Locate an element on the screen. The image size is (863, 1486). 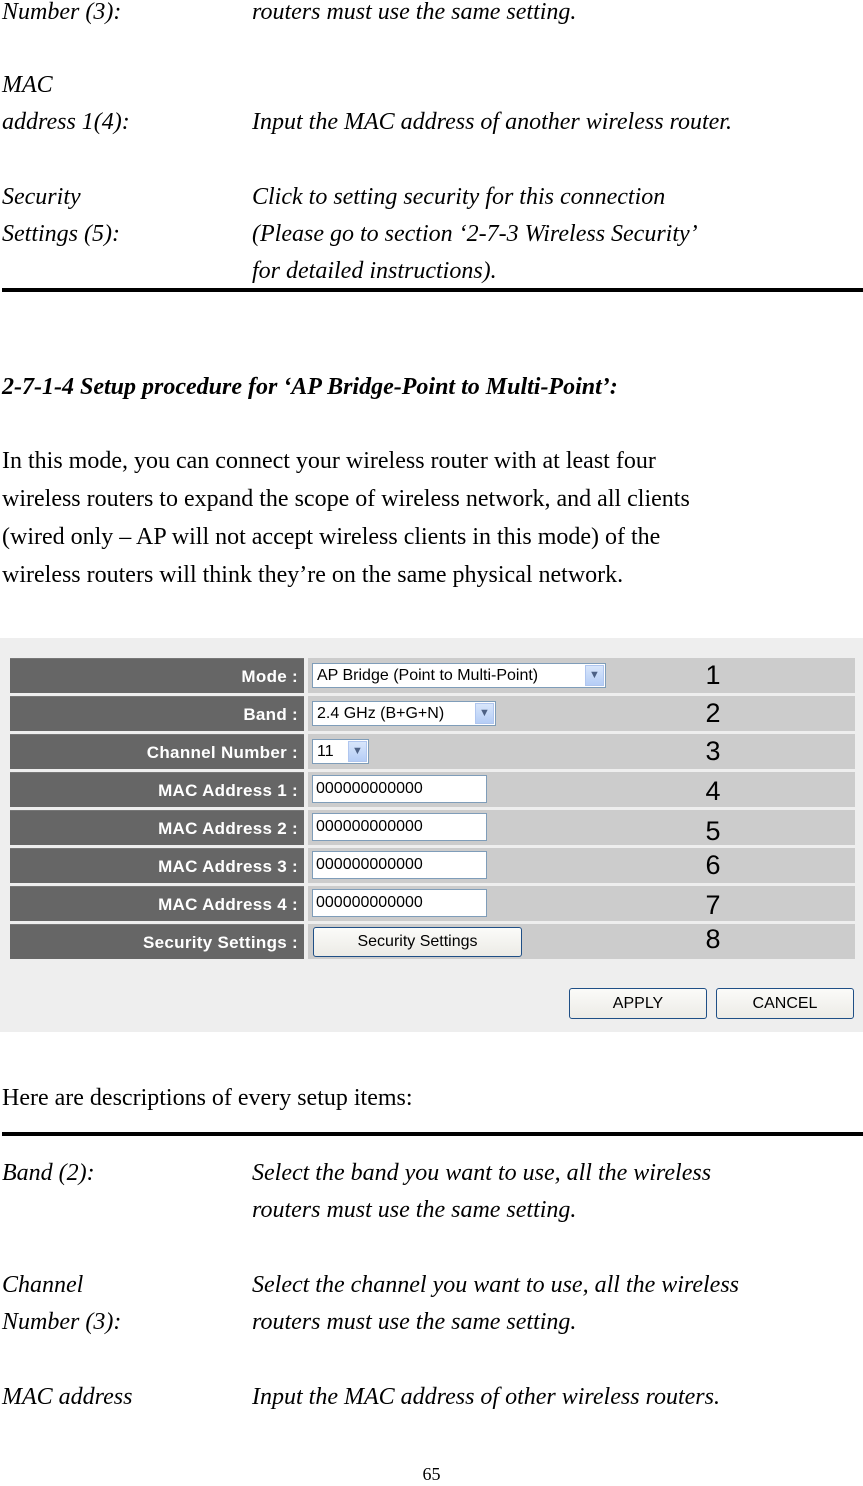
band-value-cell: 2.4 GHz (B+G+N) ▼ is located at coordinates (581, 713).